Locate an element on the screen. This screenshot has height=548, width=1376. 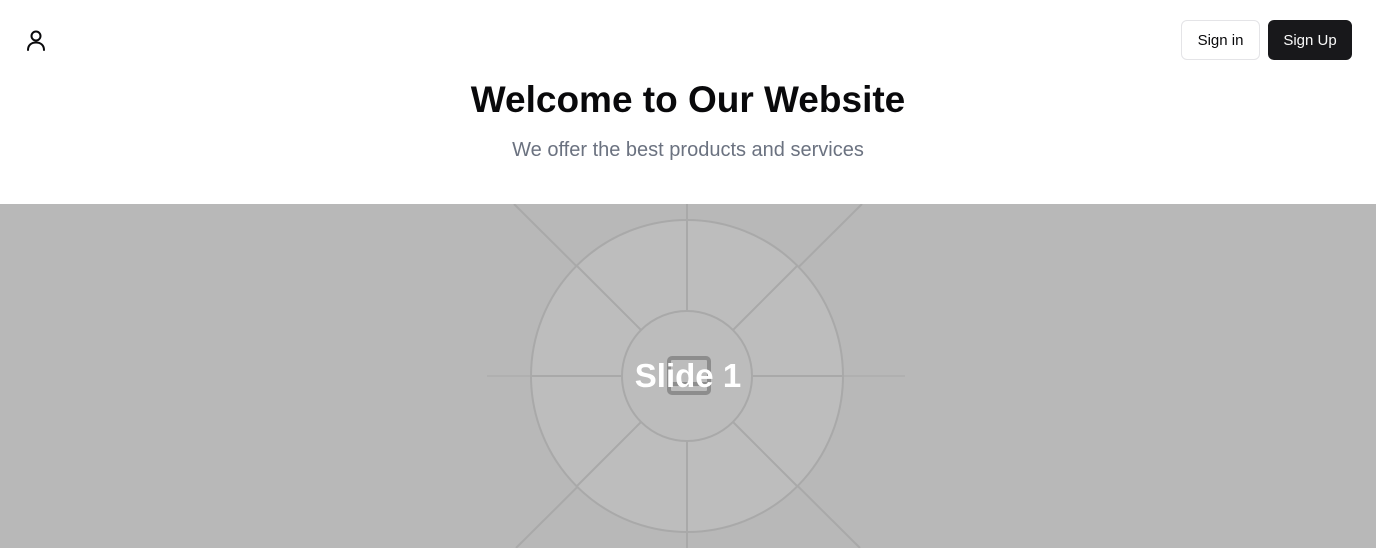
user-icon is located at coordinates (36, 40).